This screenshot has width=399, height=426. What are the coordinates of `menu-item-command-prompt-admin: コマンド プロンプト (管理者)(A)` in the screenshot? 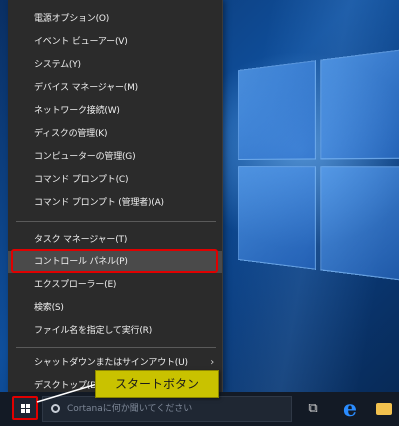 It's located at (115, 203).